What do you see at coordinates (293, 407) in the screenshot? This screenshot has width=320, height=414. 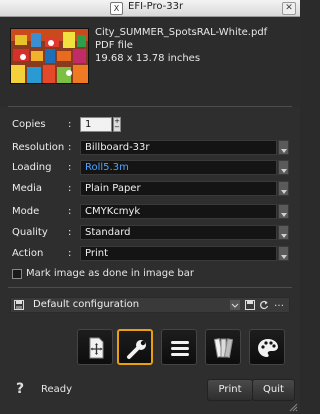 I see `resize-grip-icon` at bounding box center [293, 407].